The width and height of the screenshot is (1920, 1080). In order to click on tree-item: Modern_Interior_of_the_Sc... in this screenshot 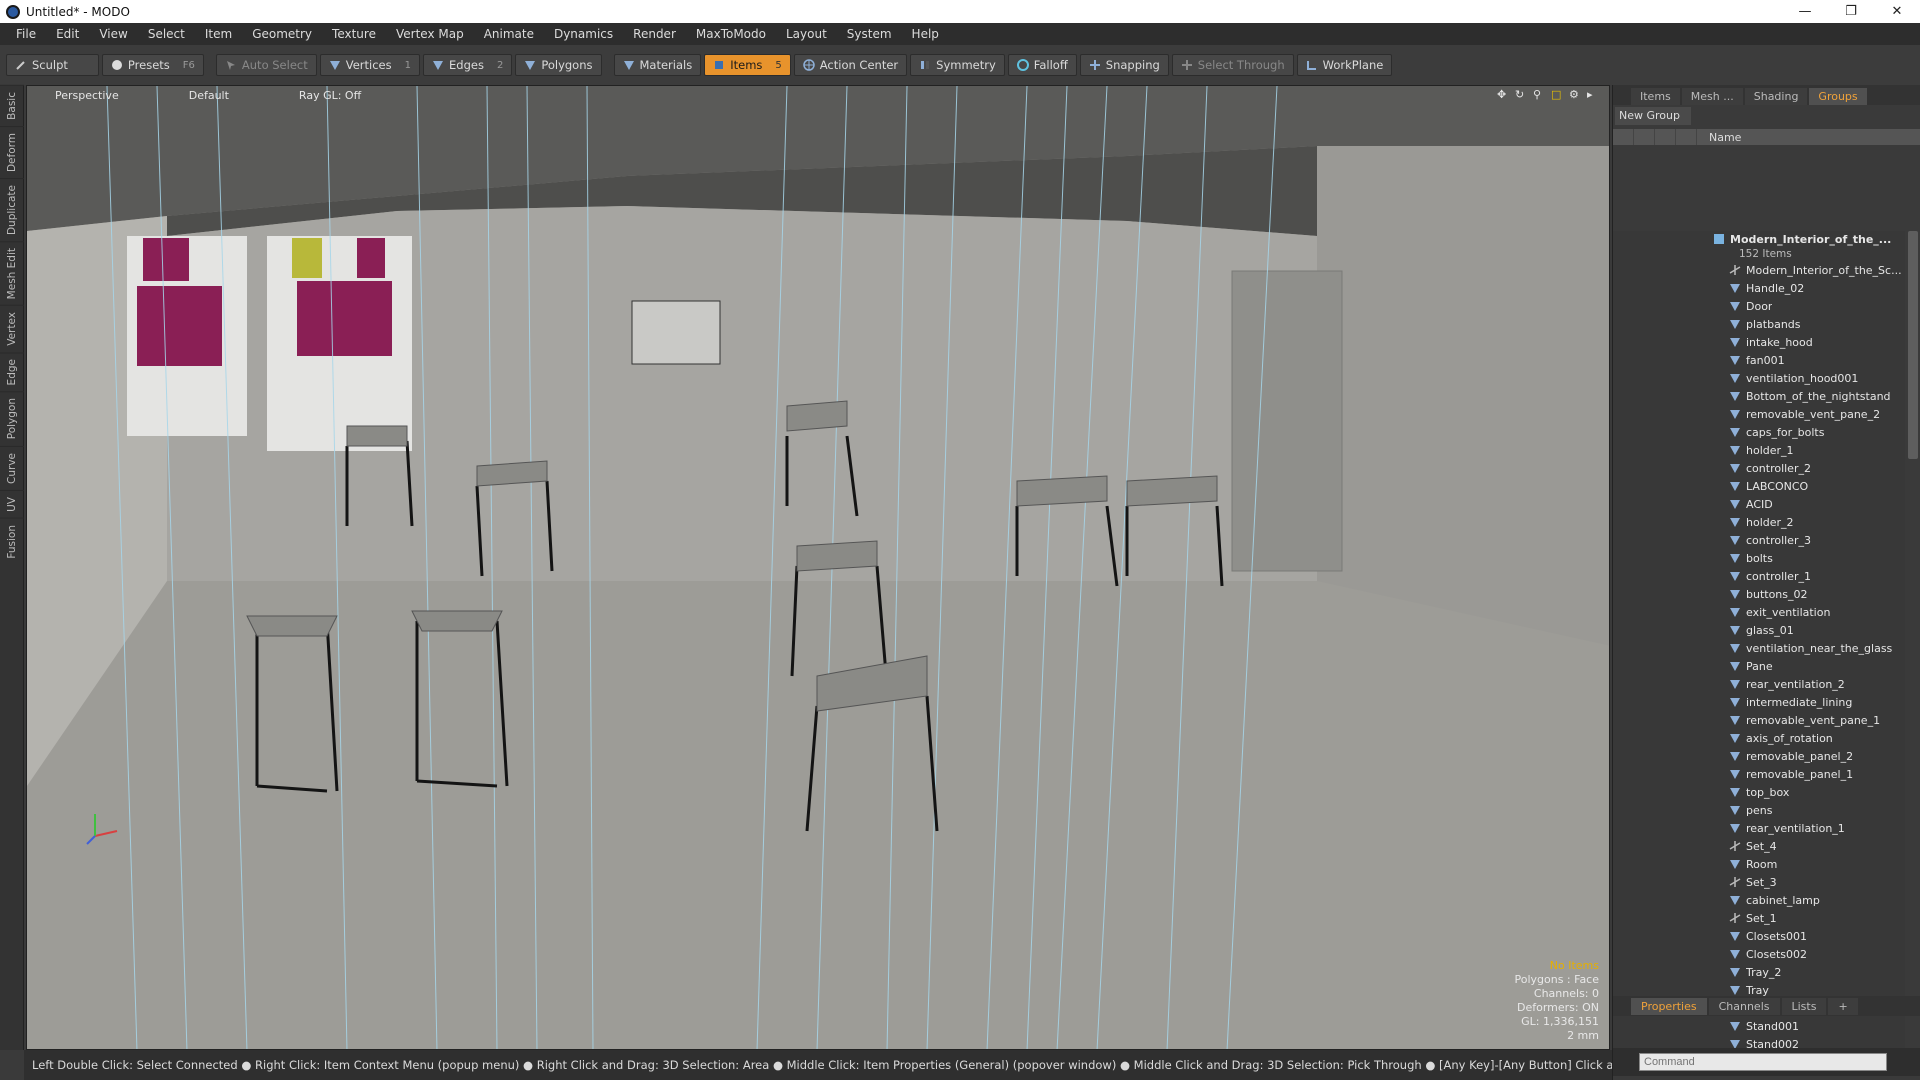, I will do `click(1759, 270)`.